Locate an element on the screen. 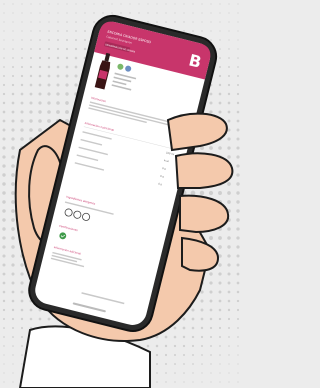 This screenshot has width=320, height=388. finger-ring is located at coordinates (204, 214).